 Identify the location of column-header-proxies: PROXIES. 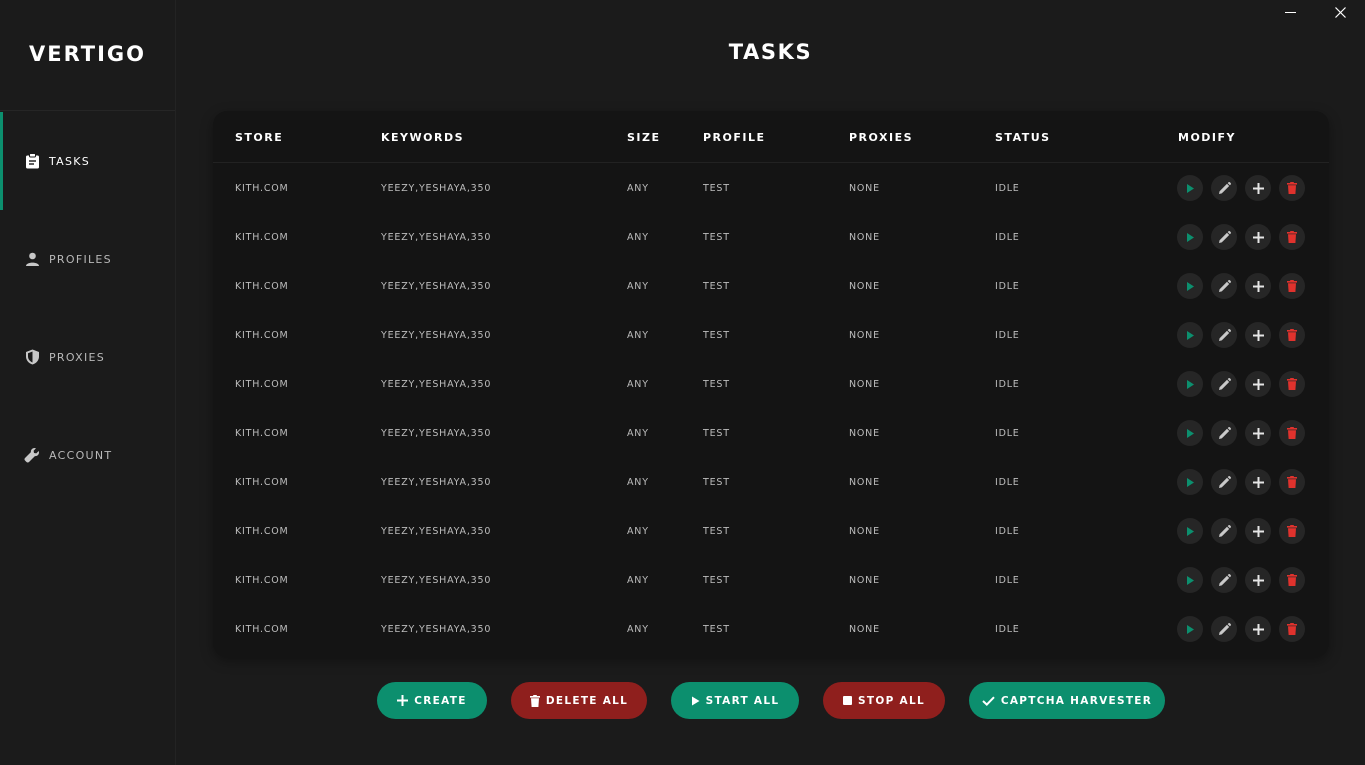
(881, 137).